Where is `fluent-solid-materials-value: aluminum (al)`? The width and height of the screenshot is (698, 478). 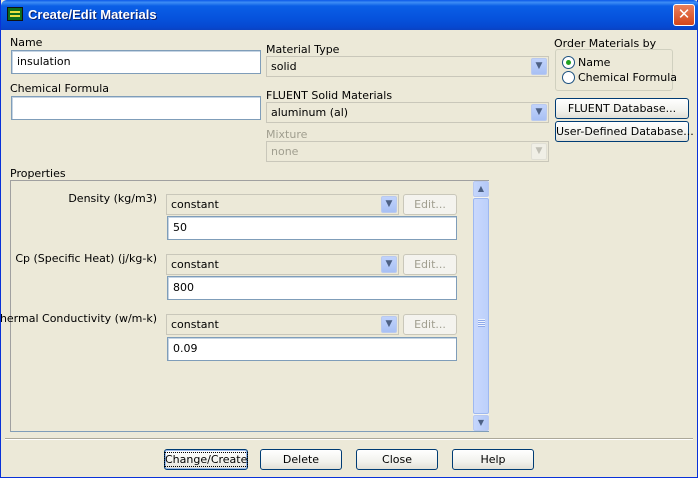
fluent-solid-materials-value: aluminum (al) is located at coordinates (310, 112).